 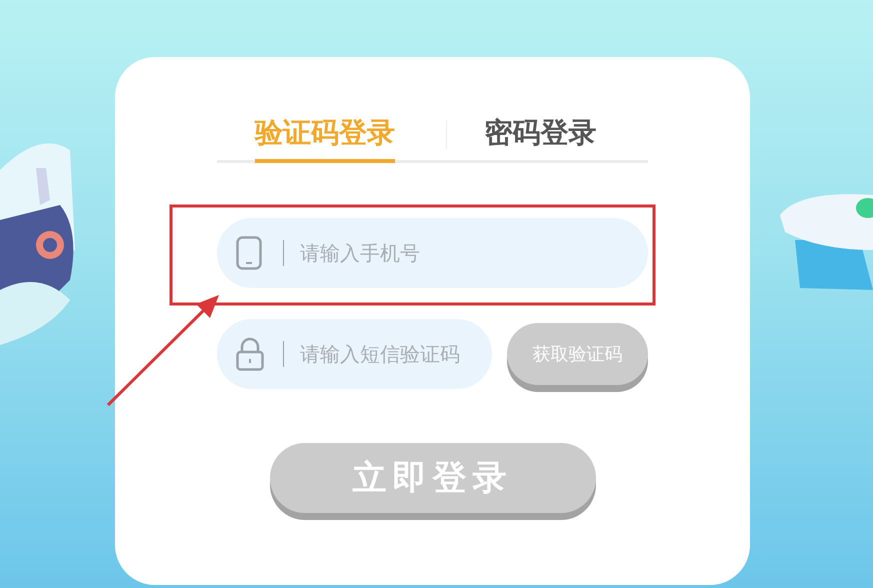 What do you see at coordinates (432, 253) in the screenshot?
I see `phone-input-field: 请输入手机号` at bounding box center [432, 253].